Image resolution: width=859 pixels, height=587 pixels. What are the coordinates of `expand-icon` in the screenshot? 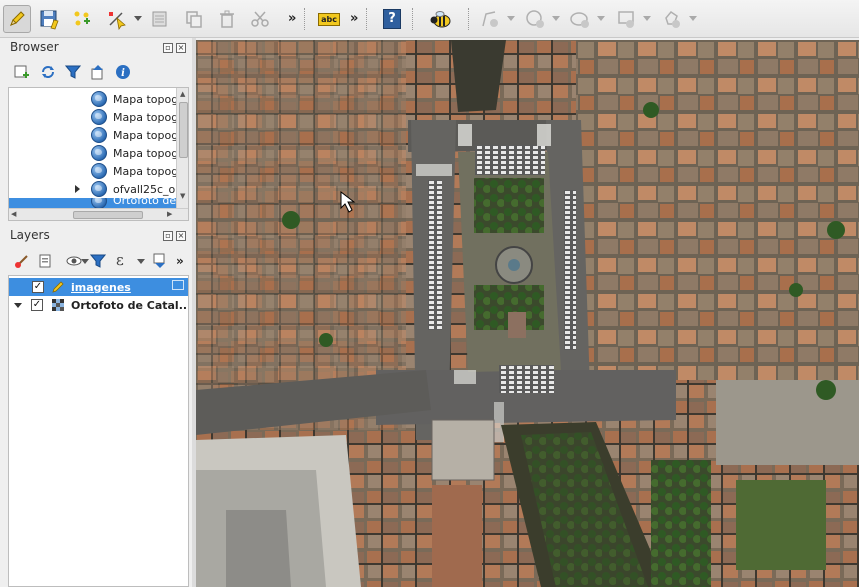 It's located at (159, 260).